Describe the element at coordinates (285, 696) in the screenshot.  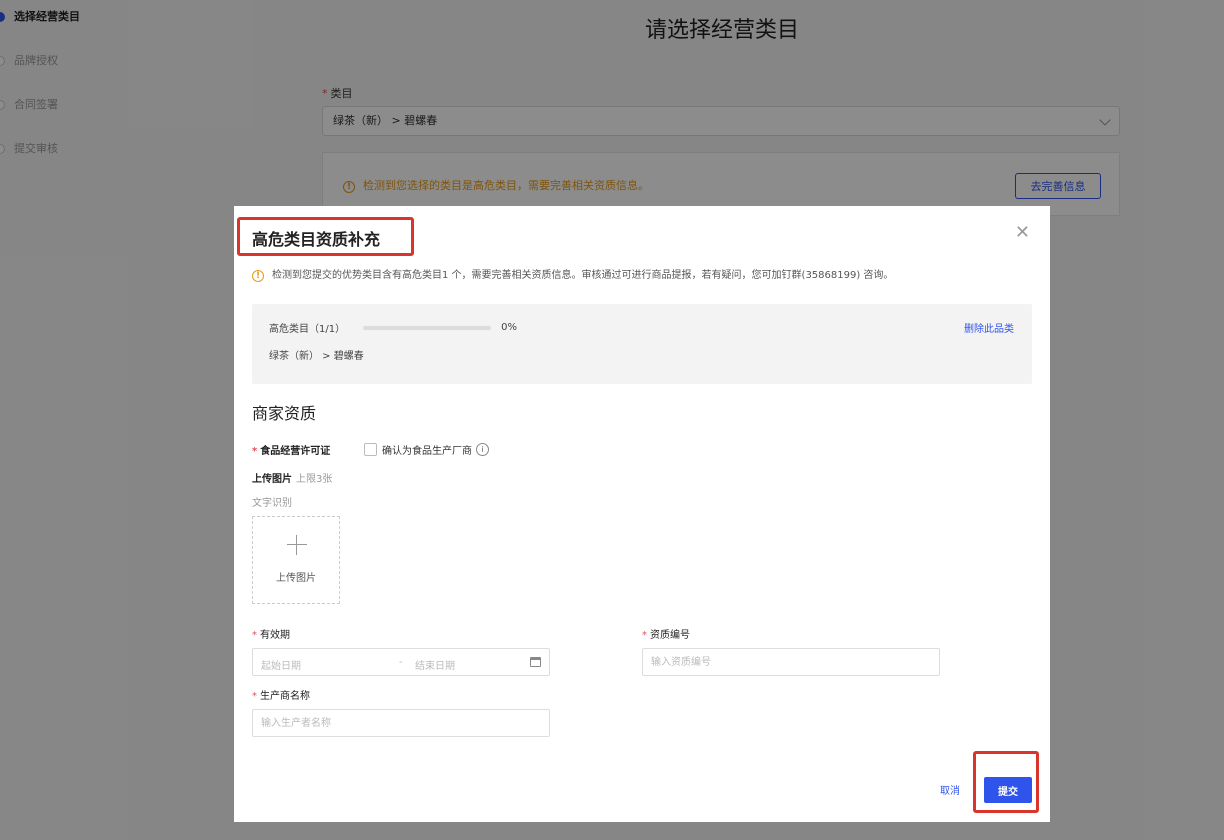
I see `manufacturer-label-text: 生产商名称` at that location.